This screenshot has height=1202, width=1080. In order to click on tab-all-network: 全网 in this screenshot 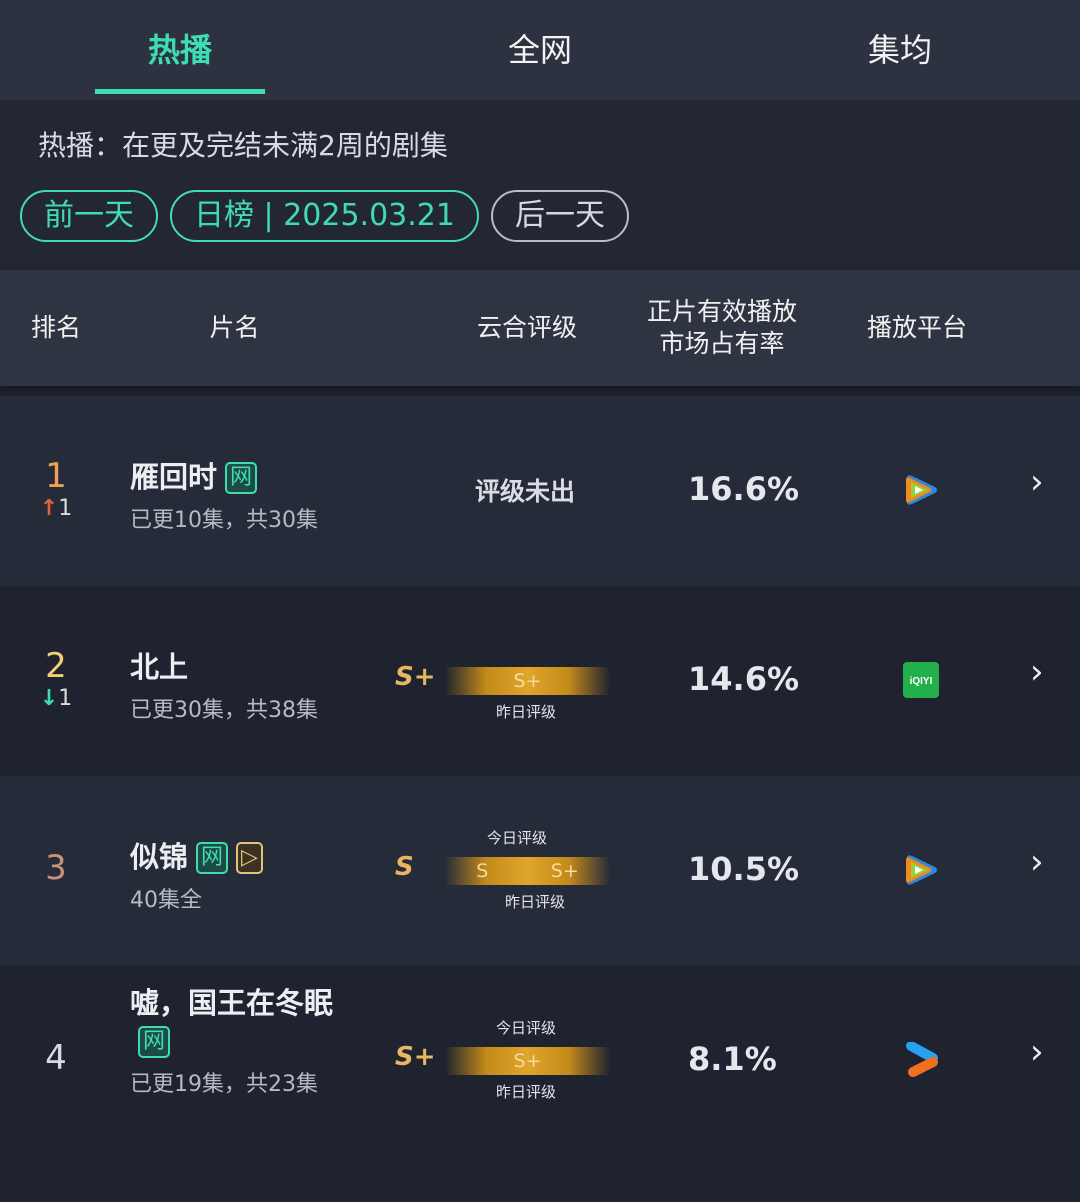, I will do `click(540, 50)`.